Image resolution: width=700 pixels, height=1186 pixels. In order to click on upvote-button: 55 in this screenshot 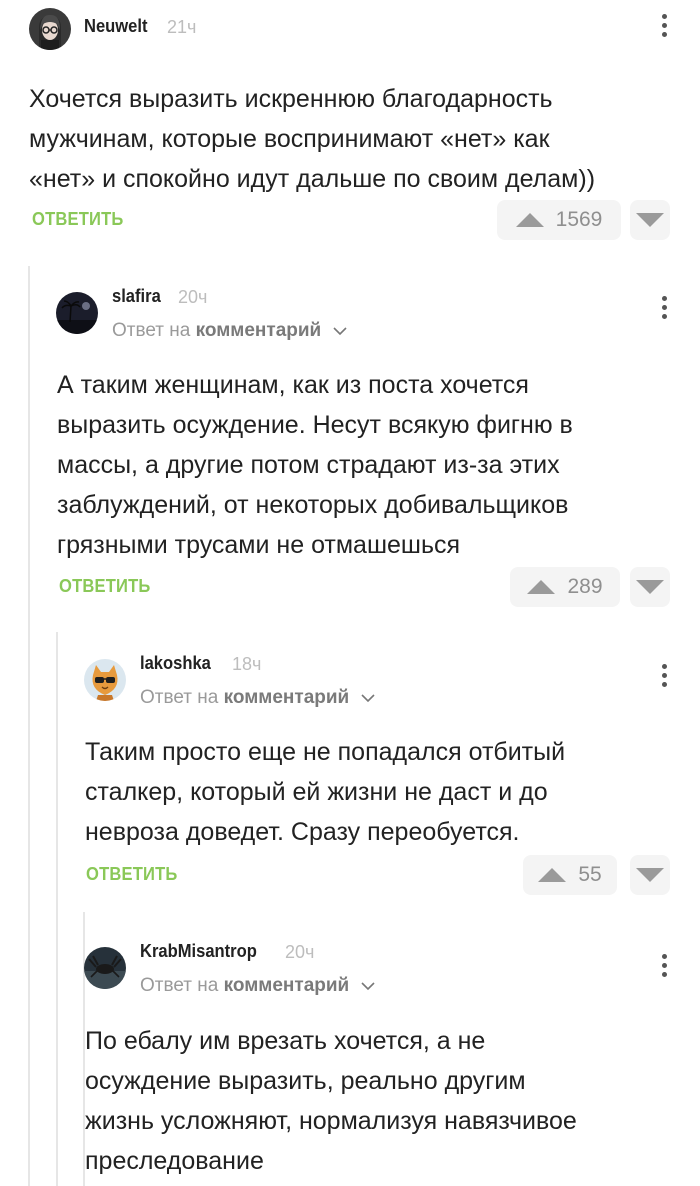, I will do `click(570, 875)`.